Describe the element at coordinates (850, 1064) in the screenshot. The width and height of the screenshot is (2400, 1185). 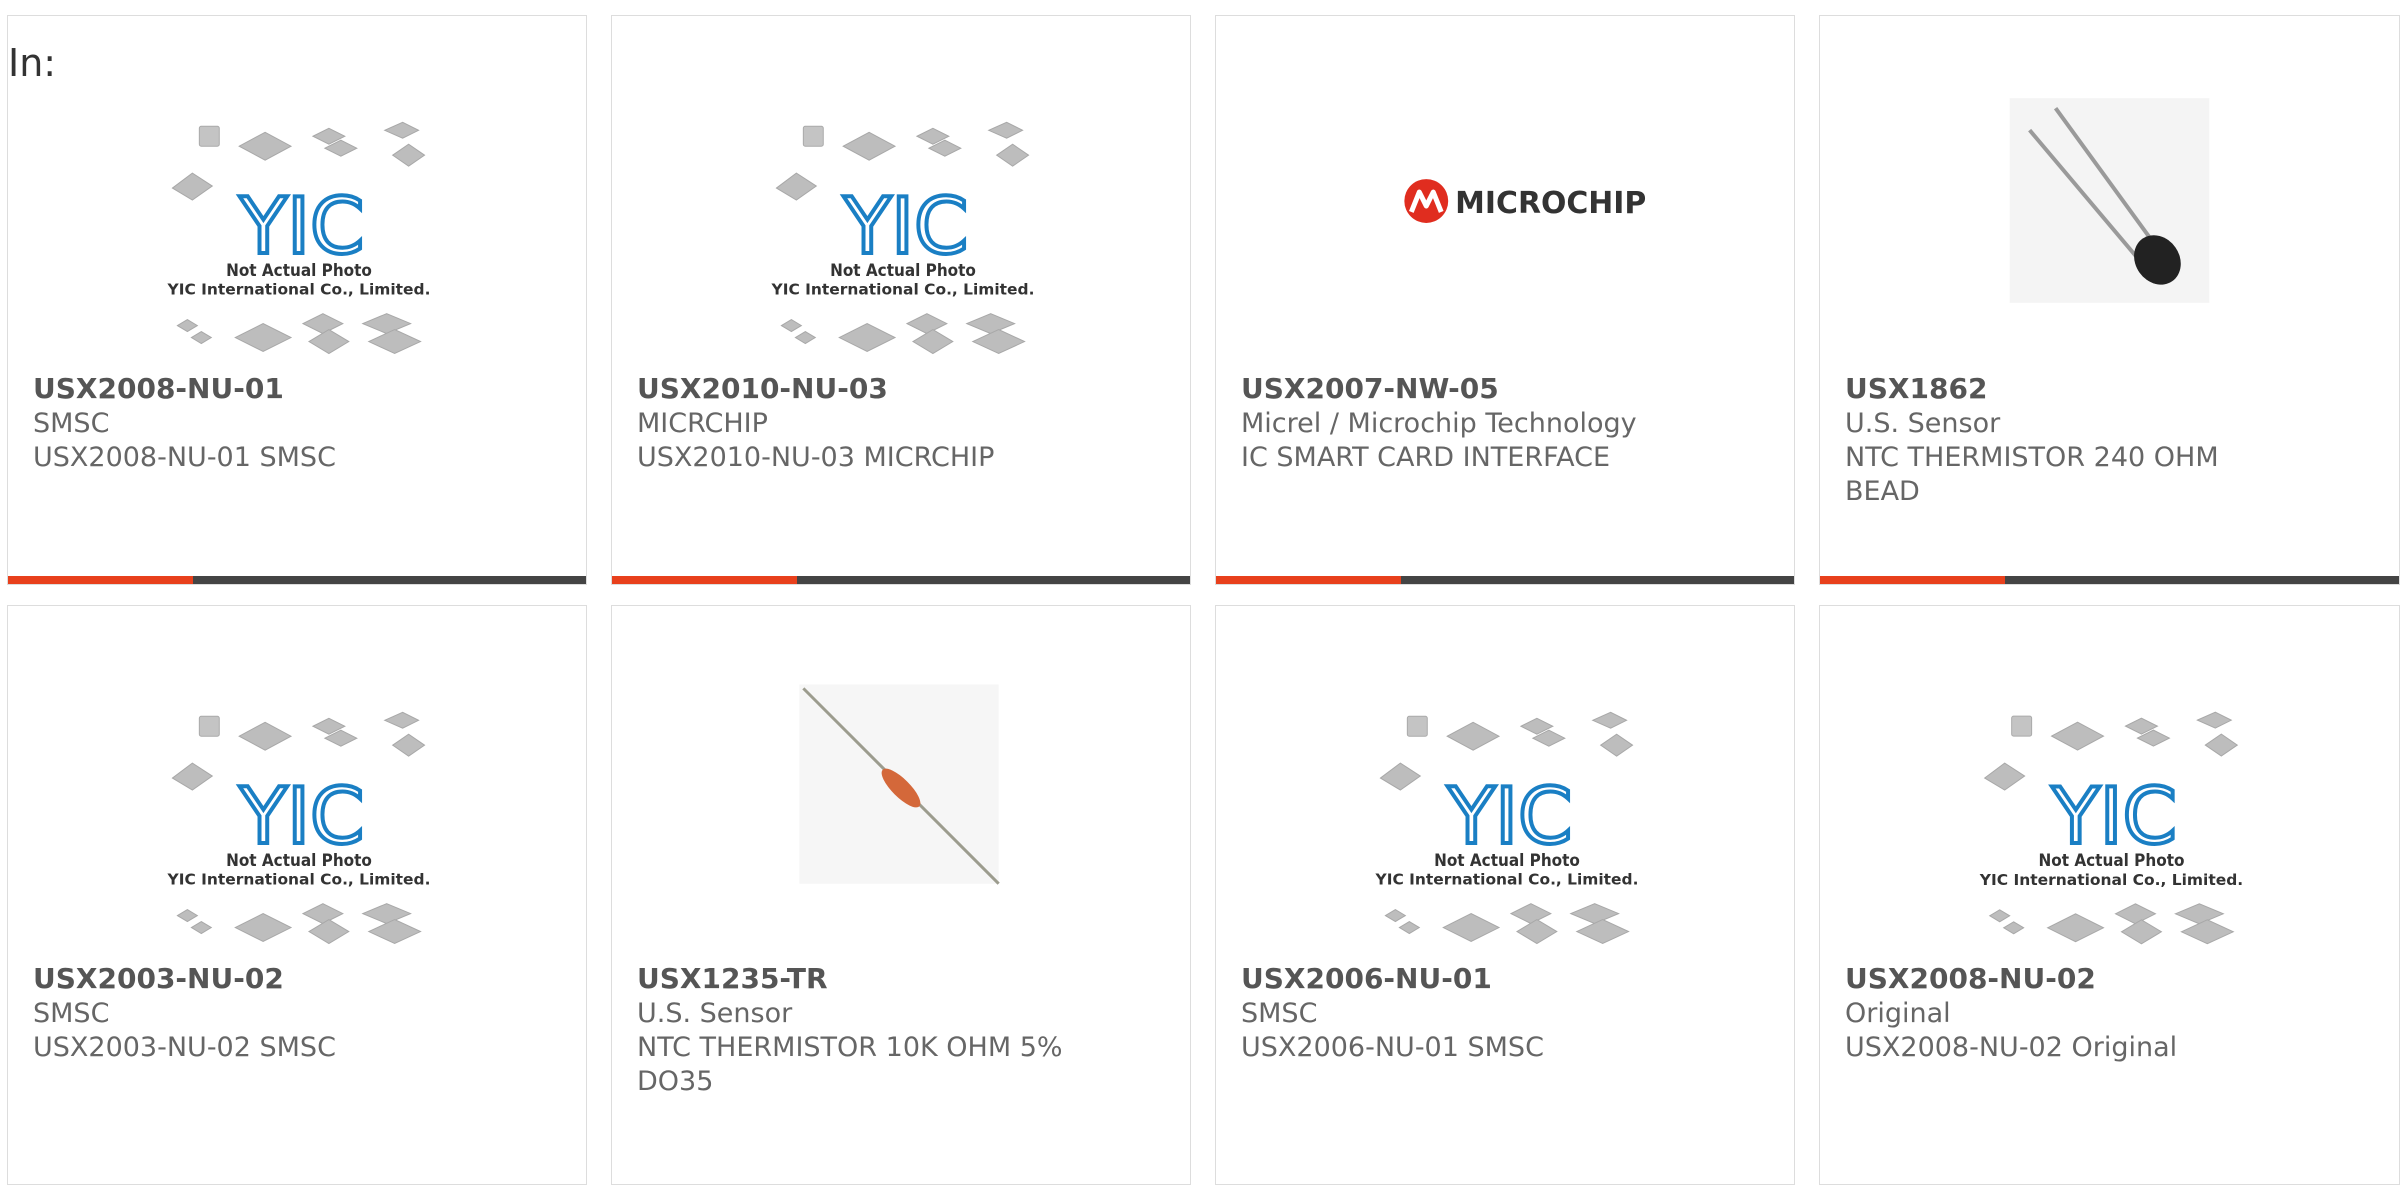
I see `product-description: NTC THERMISTOR 10K OHM 5% DO35` at that location.